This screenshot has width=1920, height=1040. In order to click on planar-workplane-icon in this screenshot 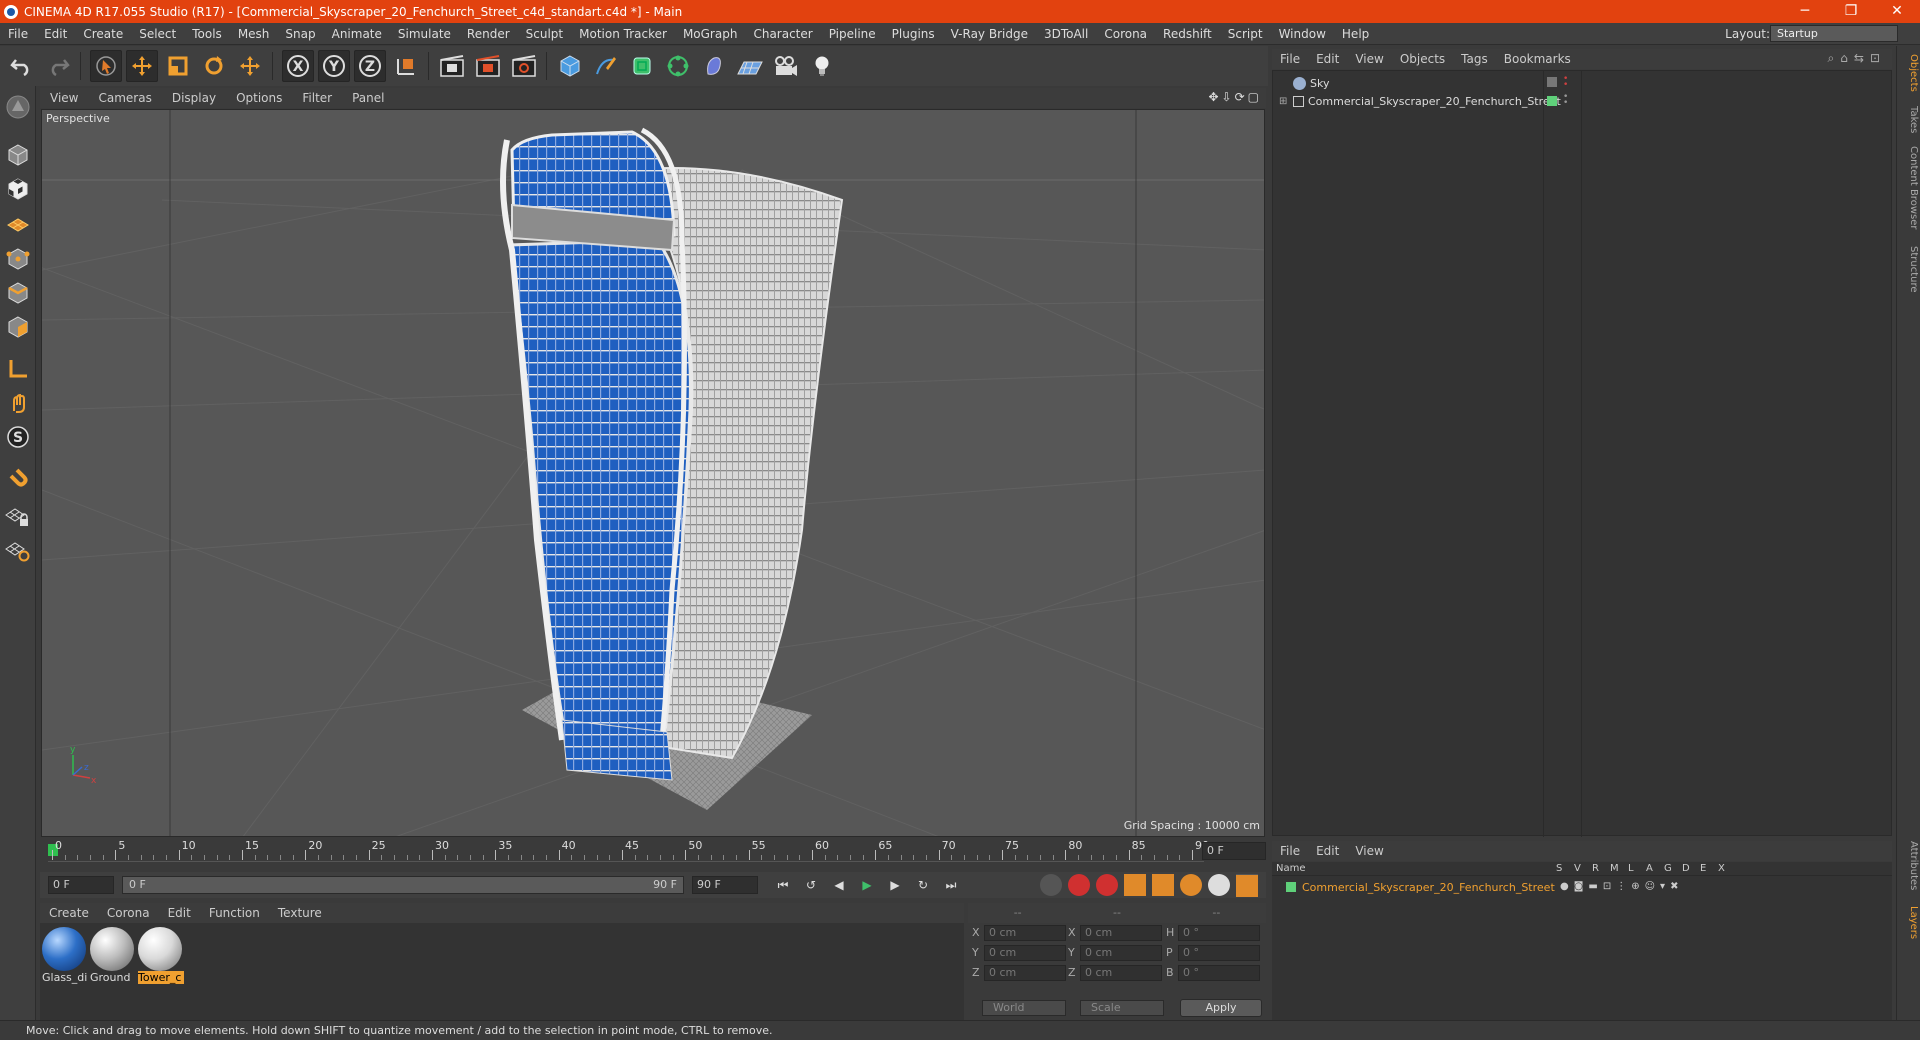, I will do `click(18, 551)`.